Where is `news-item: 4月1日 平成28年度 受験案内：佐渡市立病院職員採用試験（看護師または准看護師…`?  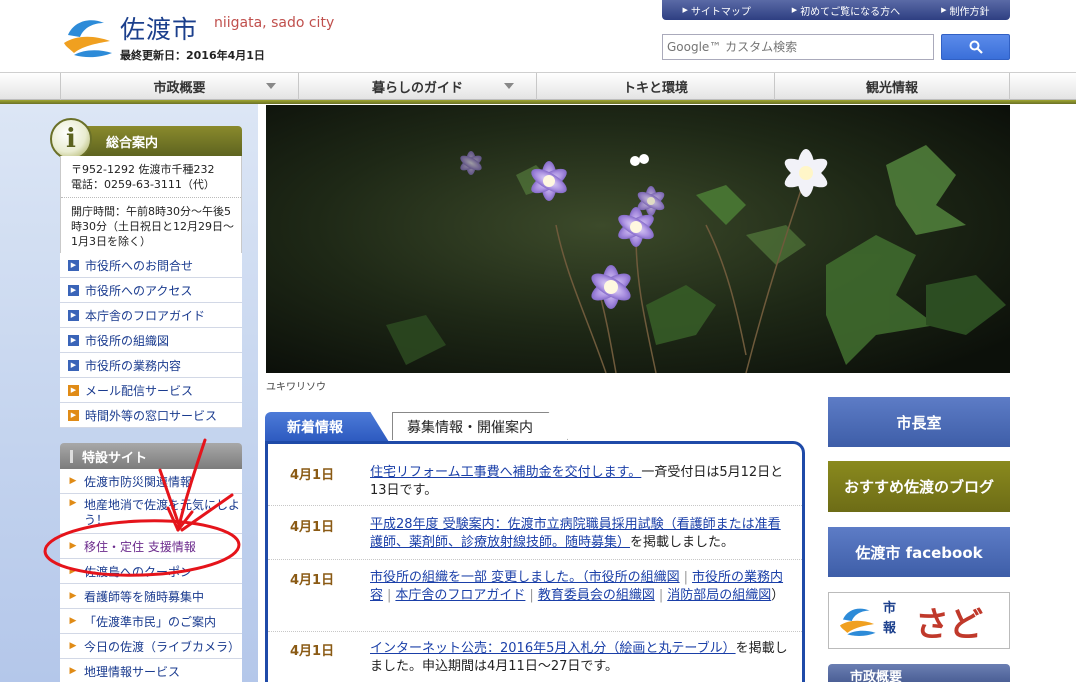 news-item: 4月1日 平成28年度 受験案内：佐渡市立病院職員採用試験（看護師または准看護師… is located at coordinates (535, 538).